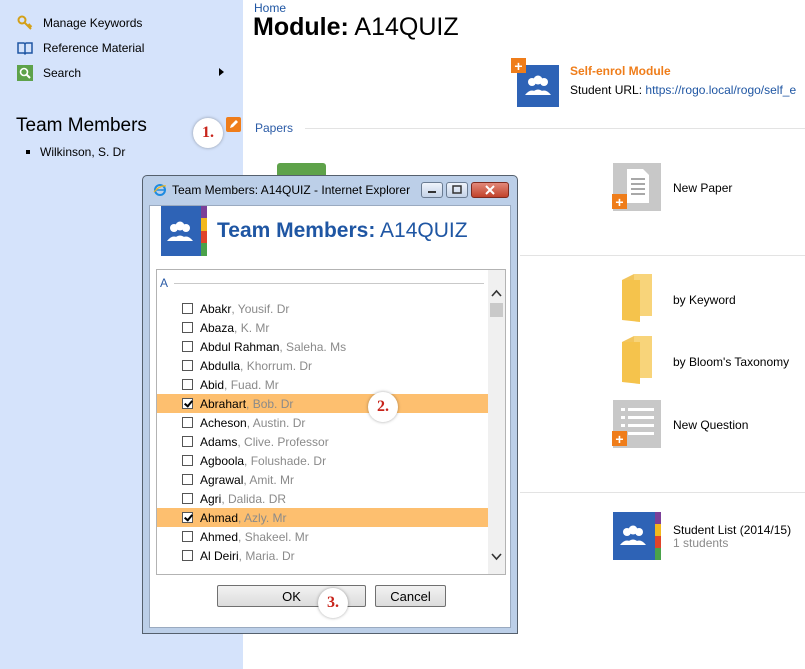  Describe the element at coordinates (270, 403) in the screenshot. I see `member-given-name: , Bob. Dr` at that location.